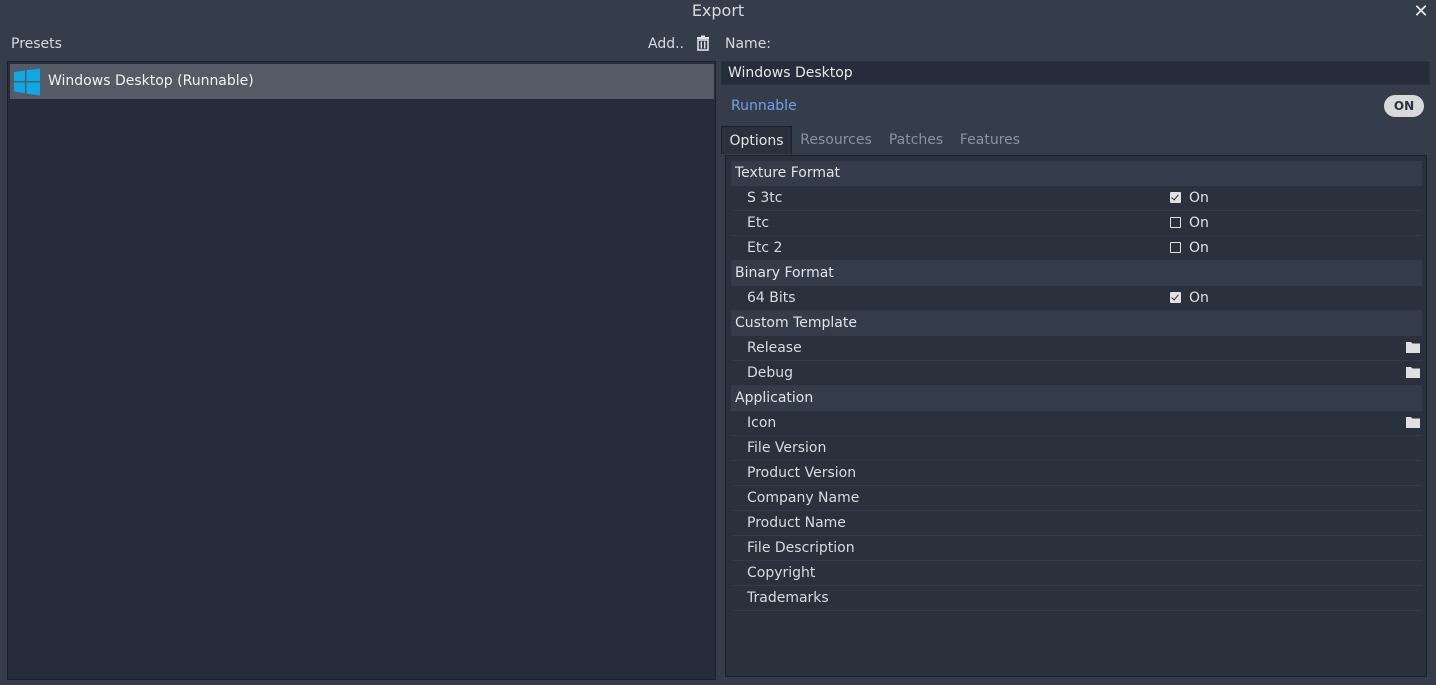 This screenshot has height=685, width=1436. I want to click on prop-row-company-name: Company Name, so click(1076, 498).